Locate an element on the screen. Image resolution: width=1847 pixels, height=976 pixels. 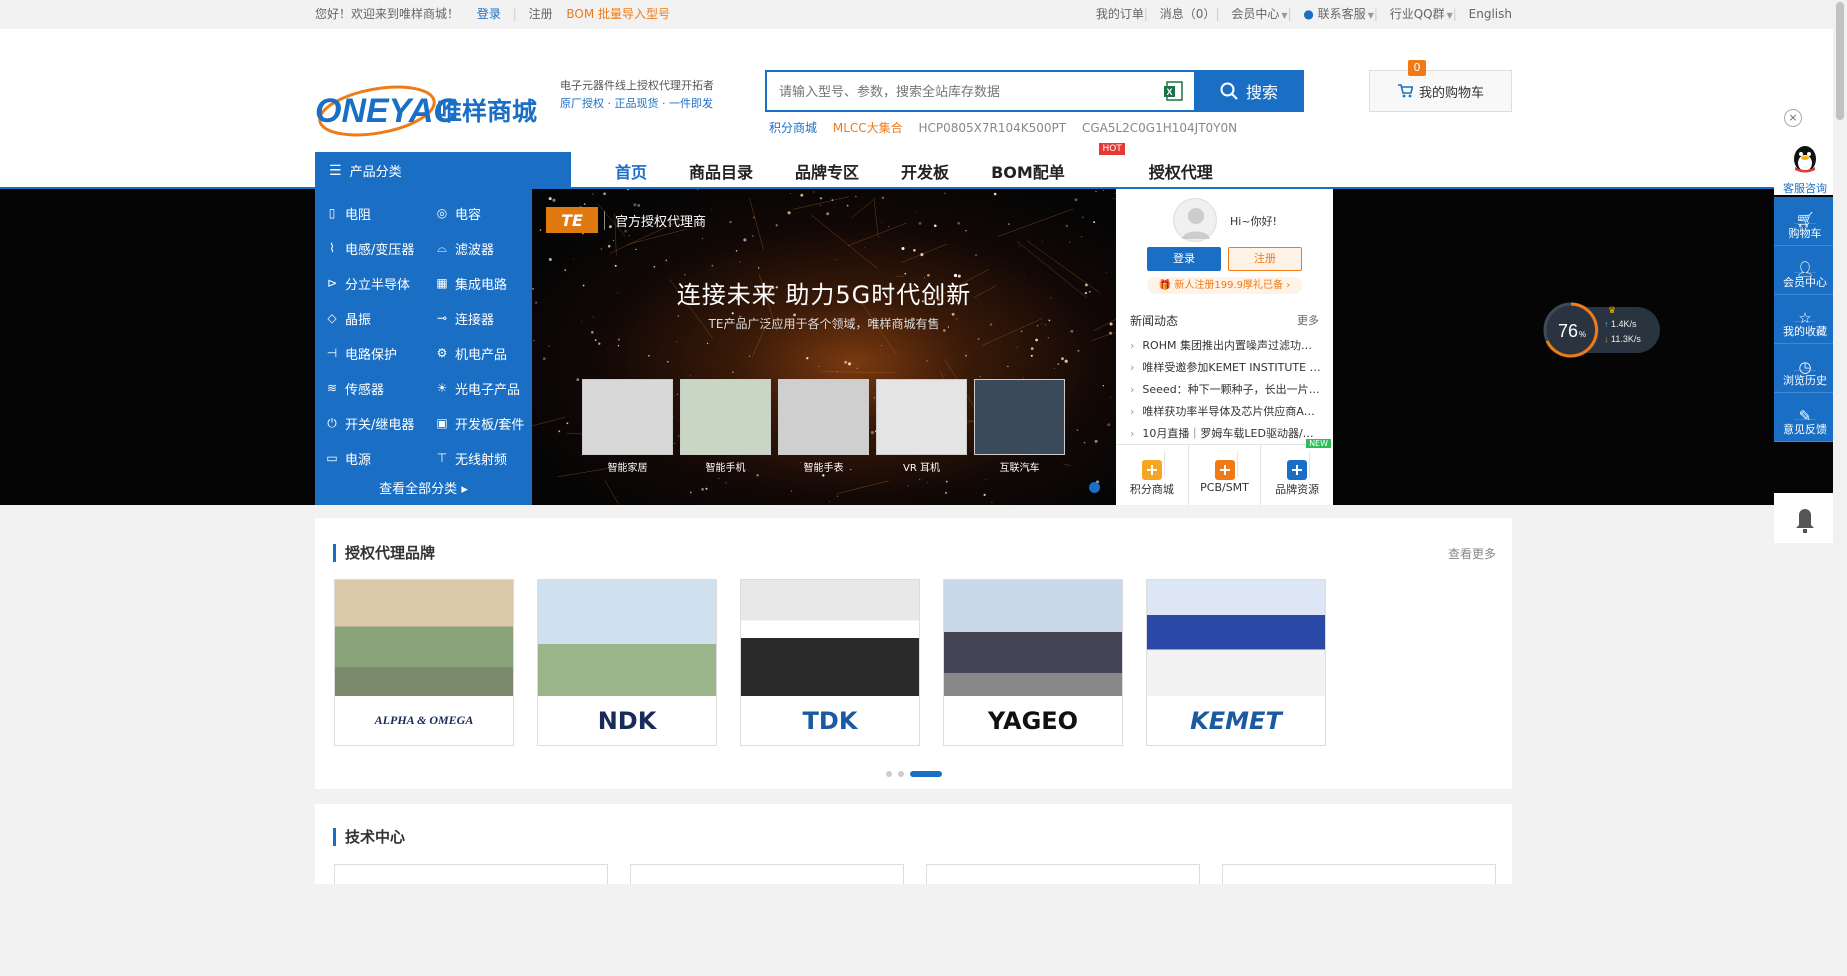
site-logo: ONEYAC 唯样商城 is located at coordinates (435, 107).